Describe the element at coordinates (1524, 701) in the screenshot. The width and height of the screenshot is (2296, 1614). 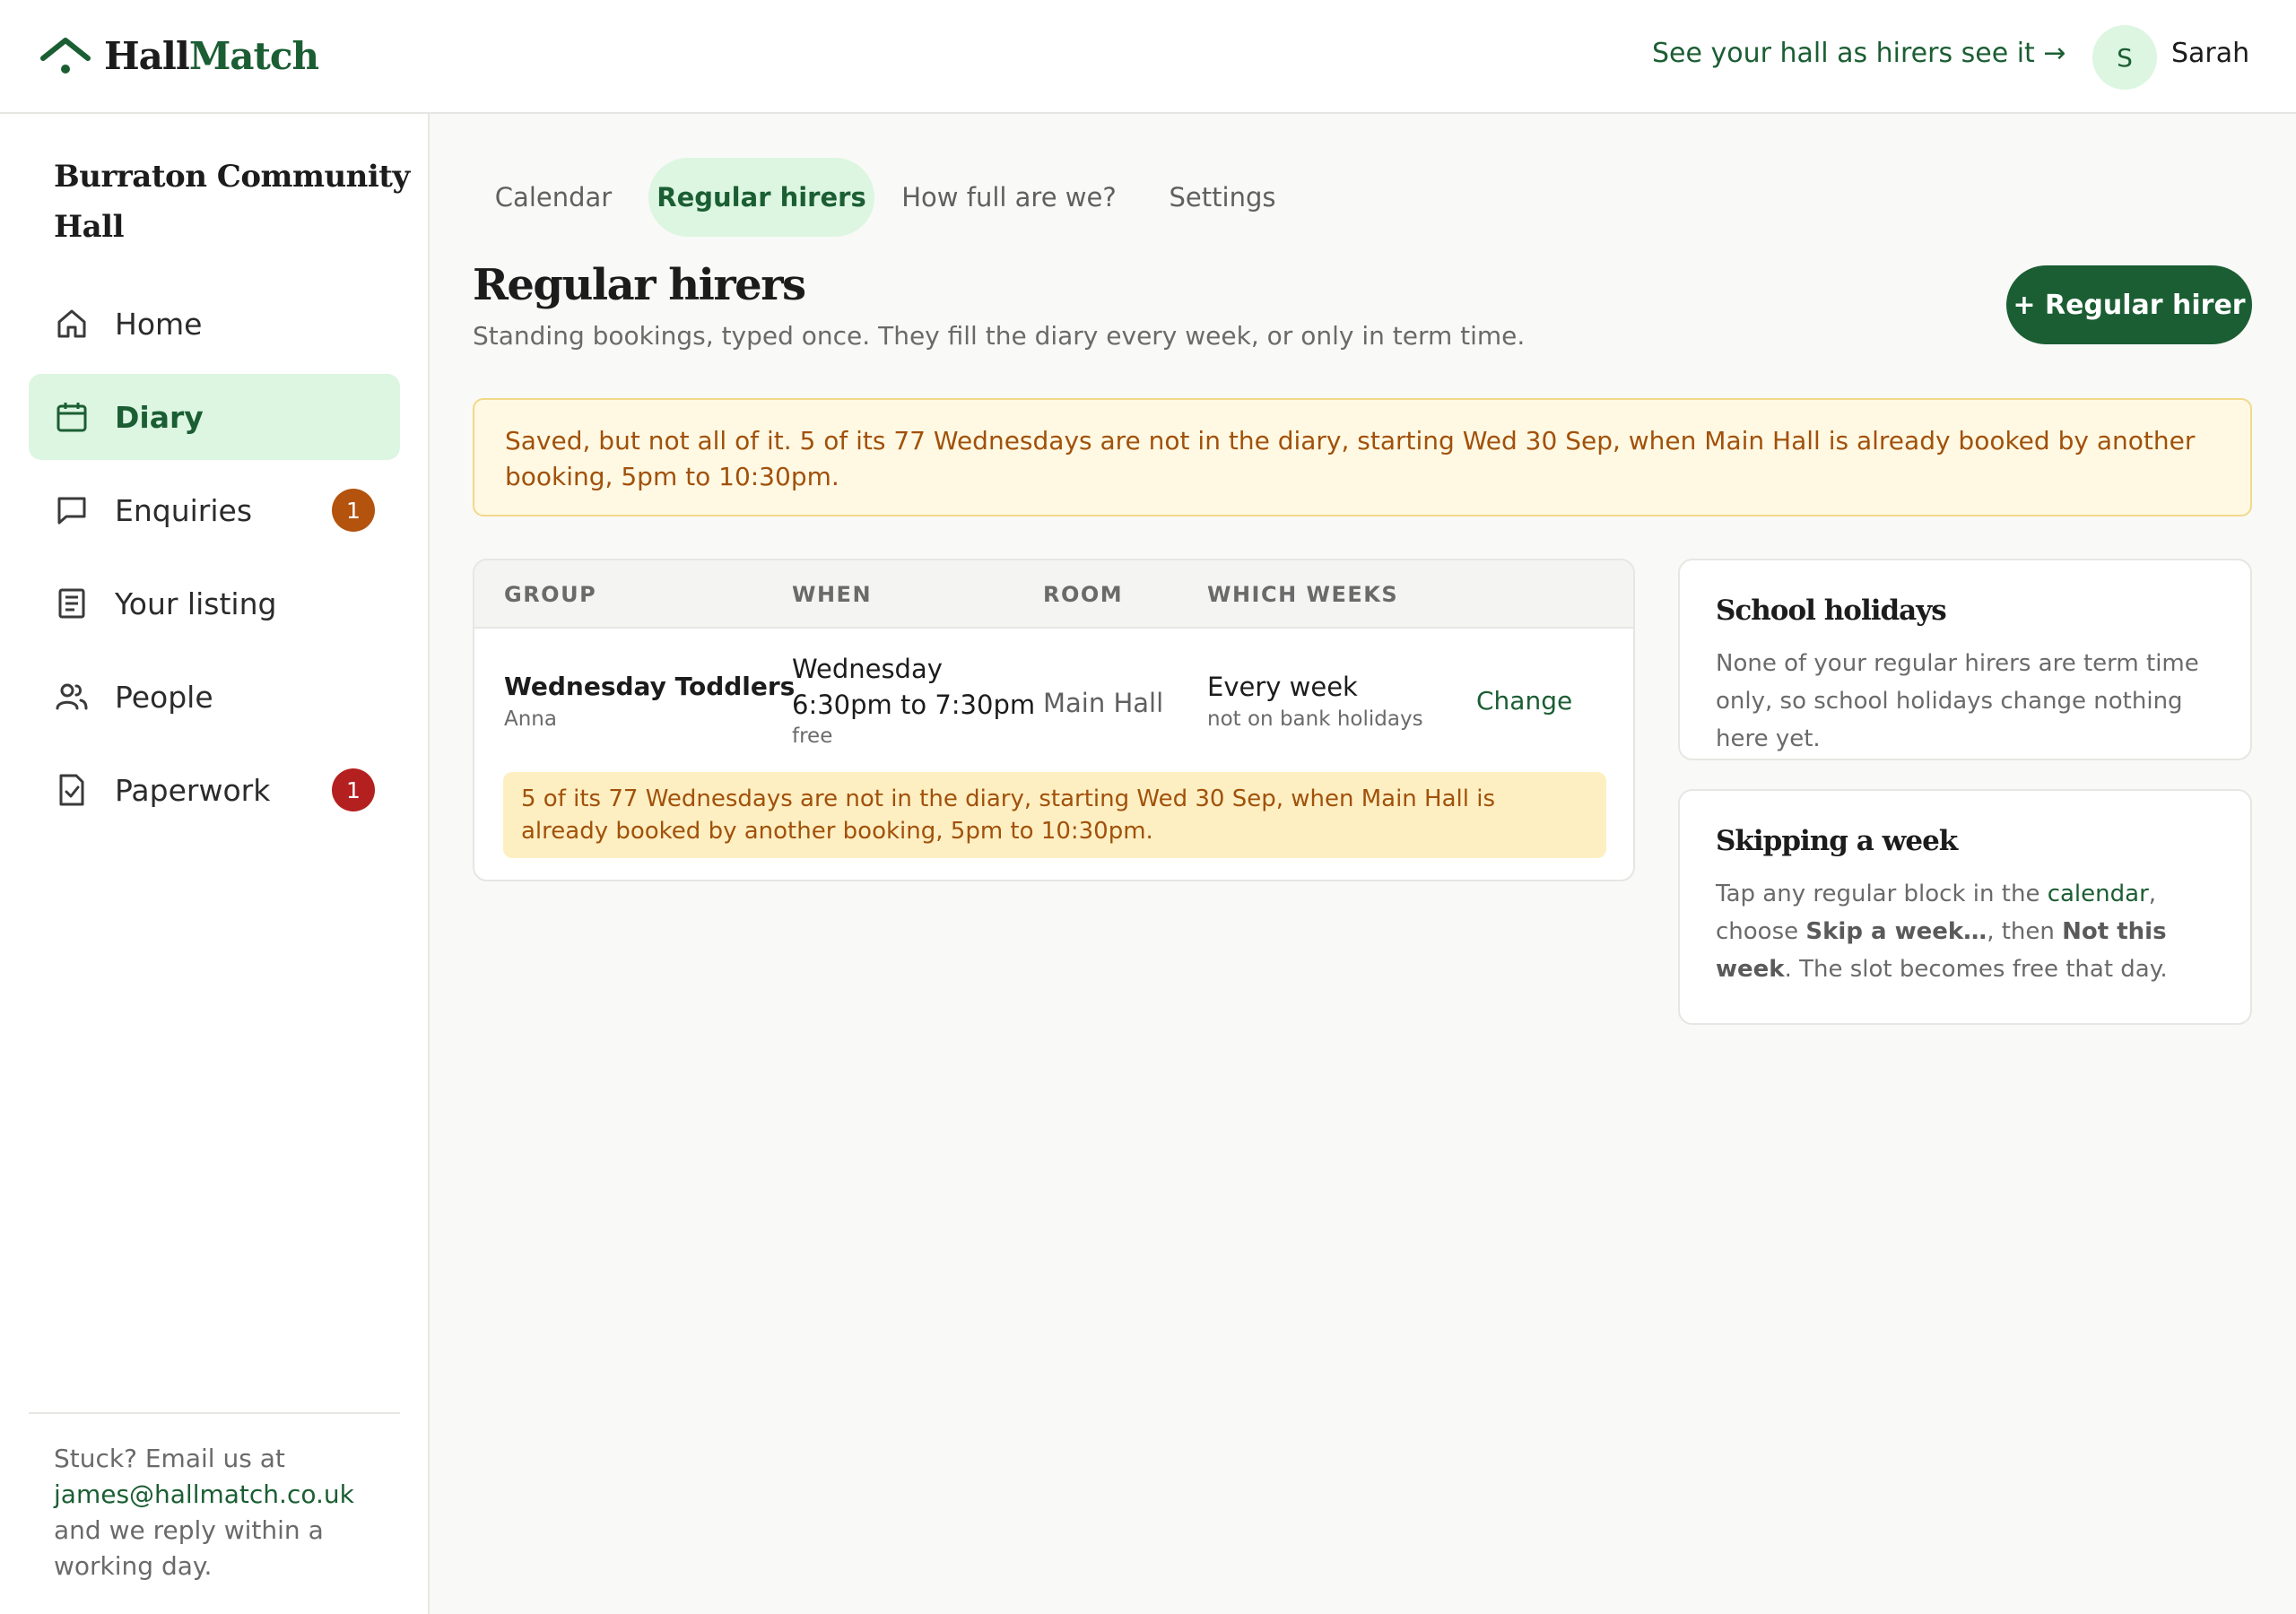
I see `change-booking-link: Change` at that location.